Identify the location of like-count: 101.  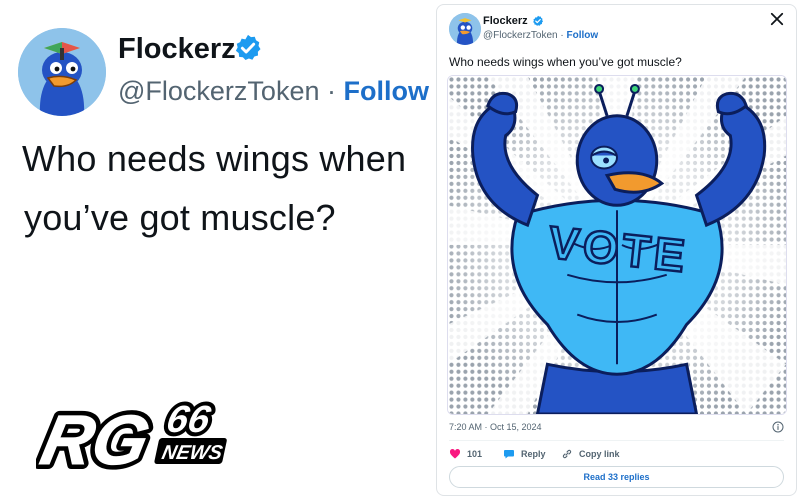
(475, 454).